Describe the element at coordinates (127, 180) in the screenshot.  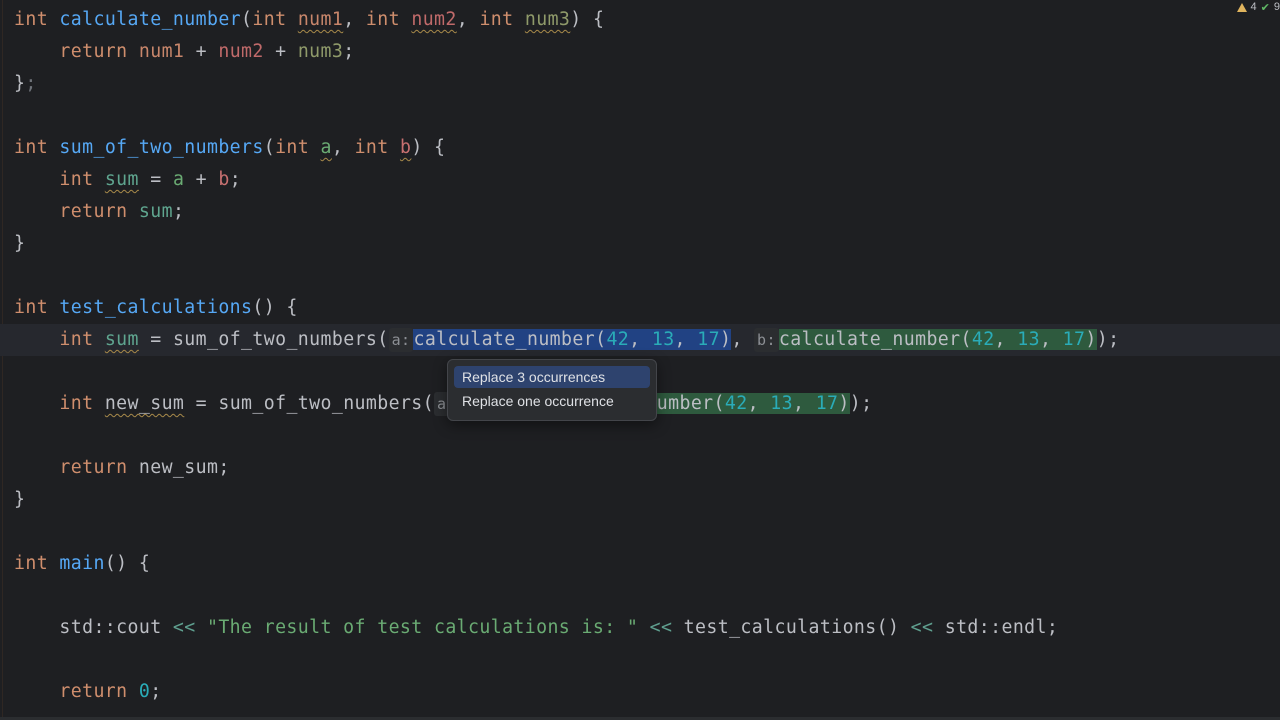
I see `code-line-6: int sum = a + b;` at that location.